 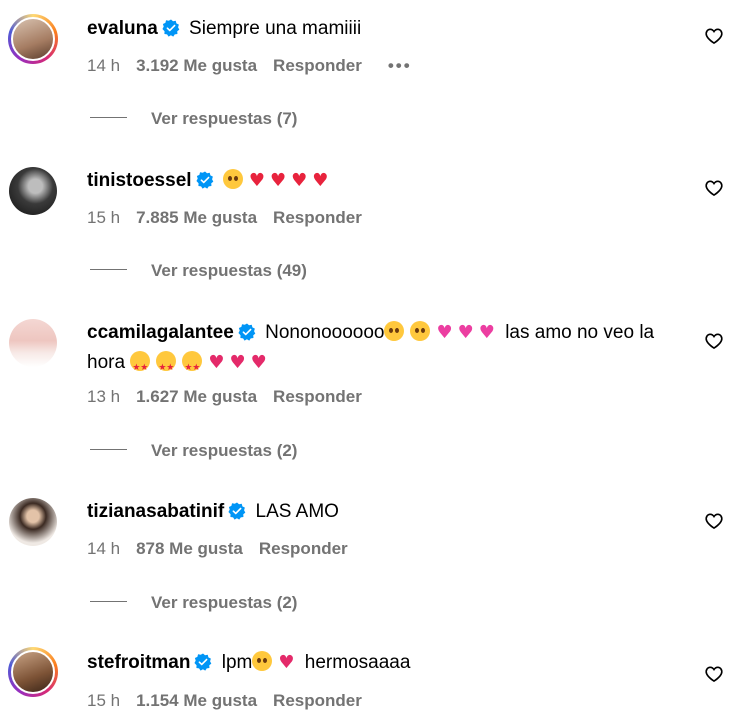 I want to click on likes-count: 1.627 Me gusta, so click(x=196, y=396).